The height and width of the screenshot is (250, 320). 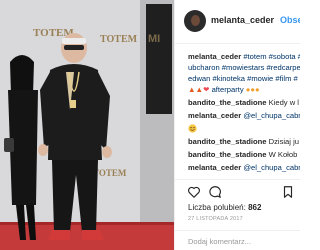 I want to click on comment: bandito_the_stadione W Kołob, so click(x=242, y=155).